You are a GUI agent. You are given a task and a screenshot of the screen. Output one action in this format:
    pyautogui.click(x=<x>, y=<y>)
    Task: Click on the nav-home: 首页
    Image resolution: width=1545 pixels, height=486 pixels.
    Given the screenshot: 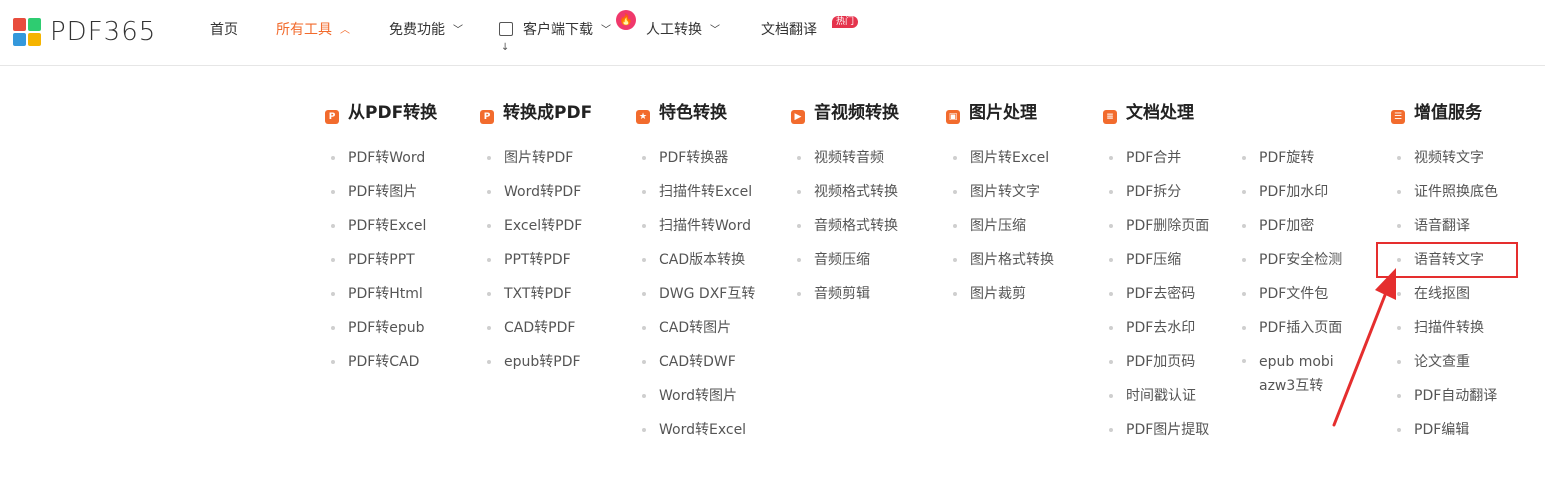 What is the action you would take?
    pyautogui.click(x=224, y=30)
    